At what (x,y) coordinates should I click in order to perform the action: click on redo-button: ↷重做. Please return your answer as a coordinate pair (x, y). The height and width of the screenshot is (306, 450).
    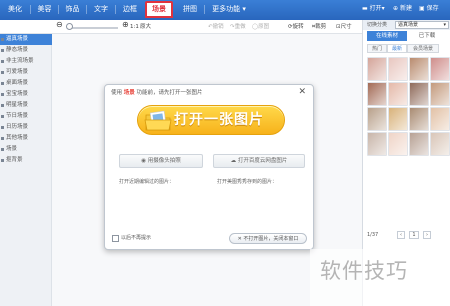
    Looking at the image, I should click on (238, 27).